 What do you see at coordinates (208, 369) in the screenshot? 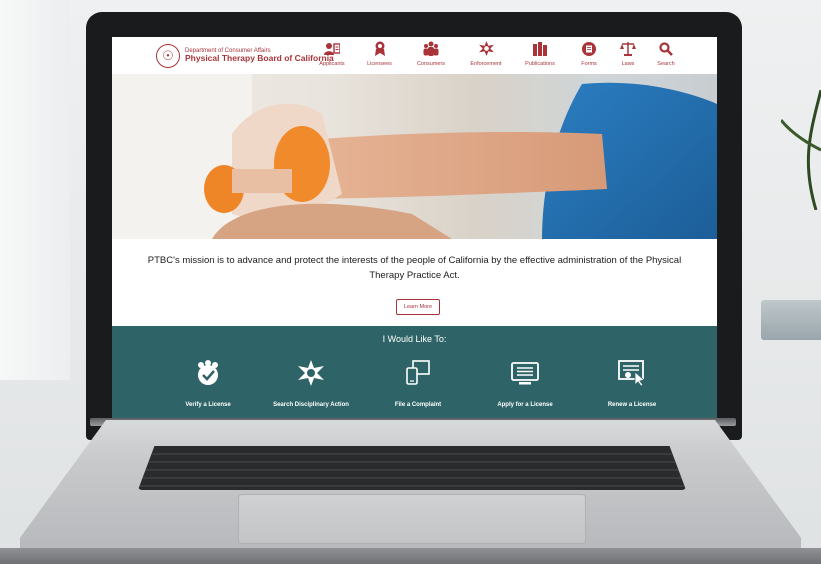
I see `verify-license-icon` at bounding box center [208, 369].